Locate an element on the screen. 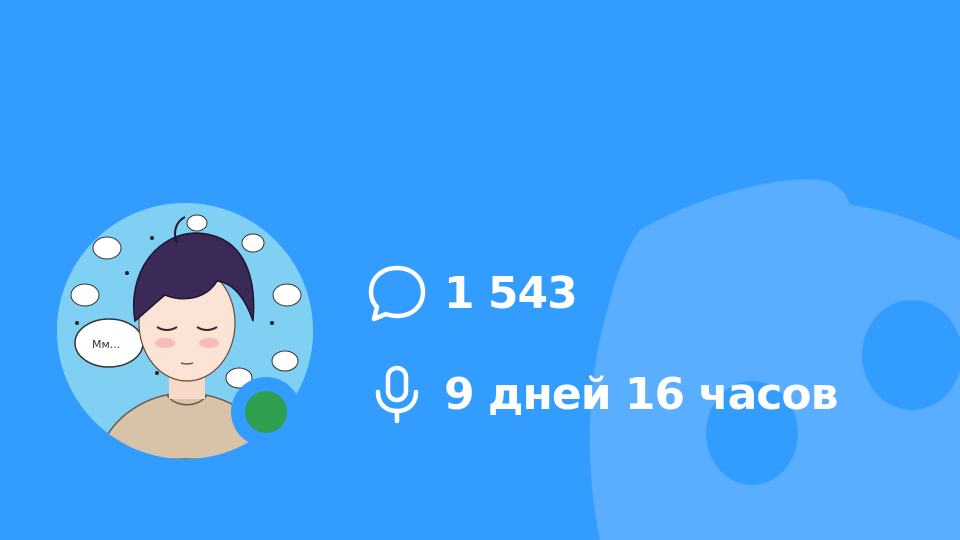  chat-bubble-icon is located at coordinates (397, 293).